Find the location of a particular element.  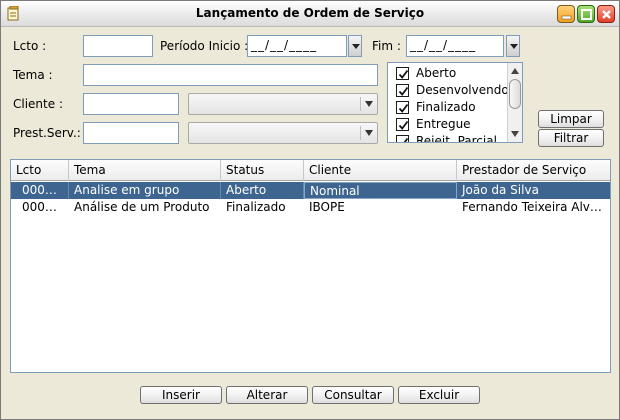

alterar-button: Alterar is located at coordinates (267, 395).